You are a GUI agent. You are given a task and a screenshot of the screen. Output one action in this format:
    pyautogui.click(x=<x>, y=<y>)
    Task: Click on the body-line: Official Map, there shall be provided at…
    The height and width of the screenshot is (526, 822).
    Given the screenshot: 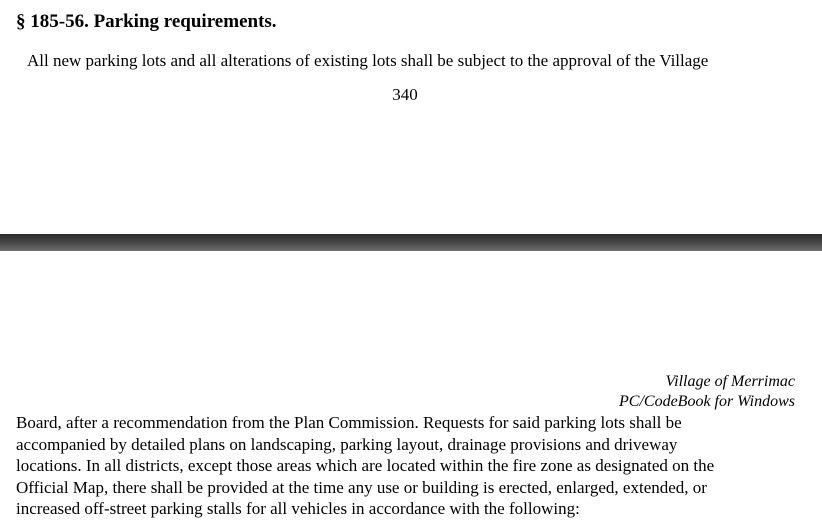 What is the action you would take?
    pyautogui.click(x=361, y=487)
    